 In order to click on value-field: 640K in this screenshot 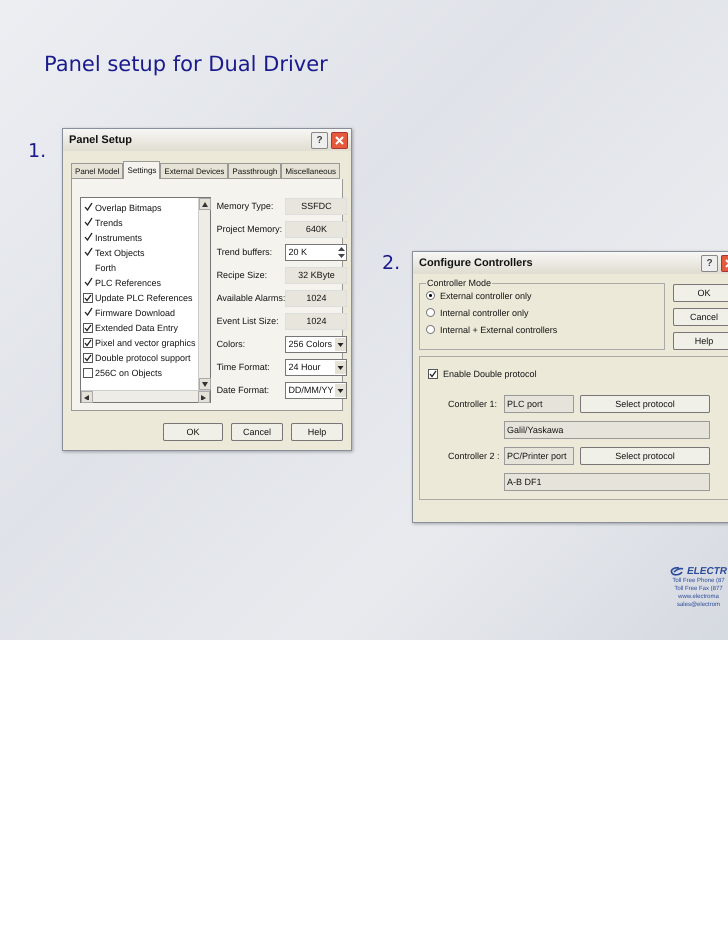, I will do `click(316, 229)`.